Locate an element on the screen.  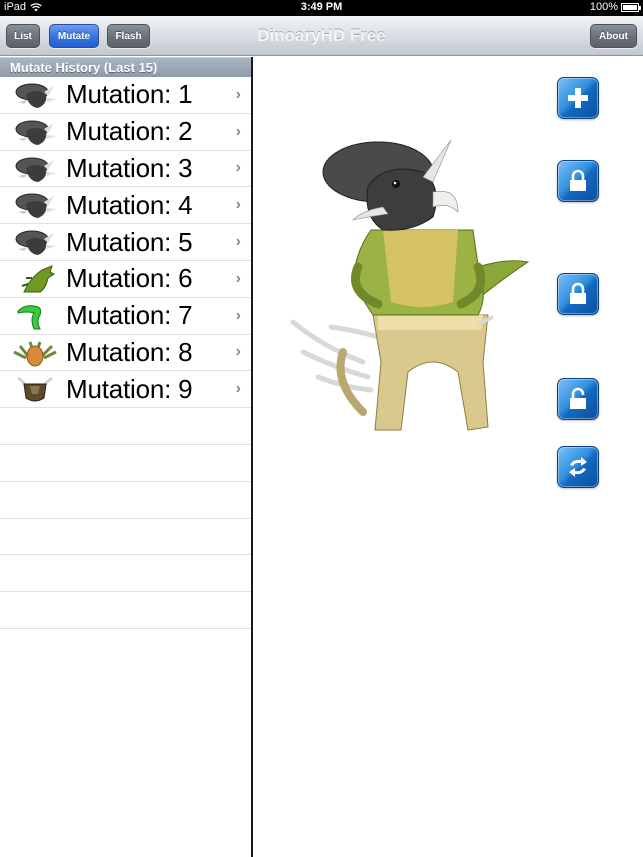
section-header: Mutate History (Last 15) is located at coordinates (125, 67).